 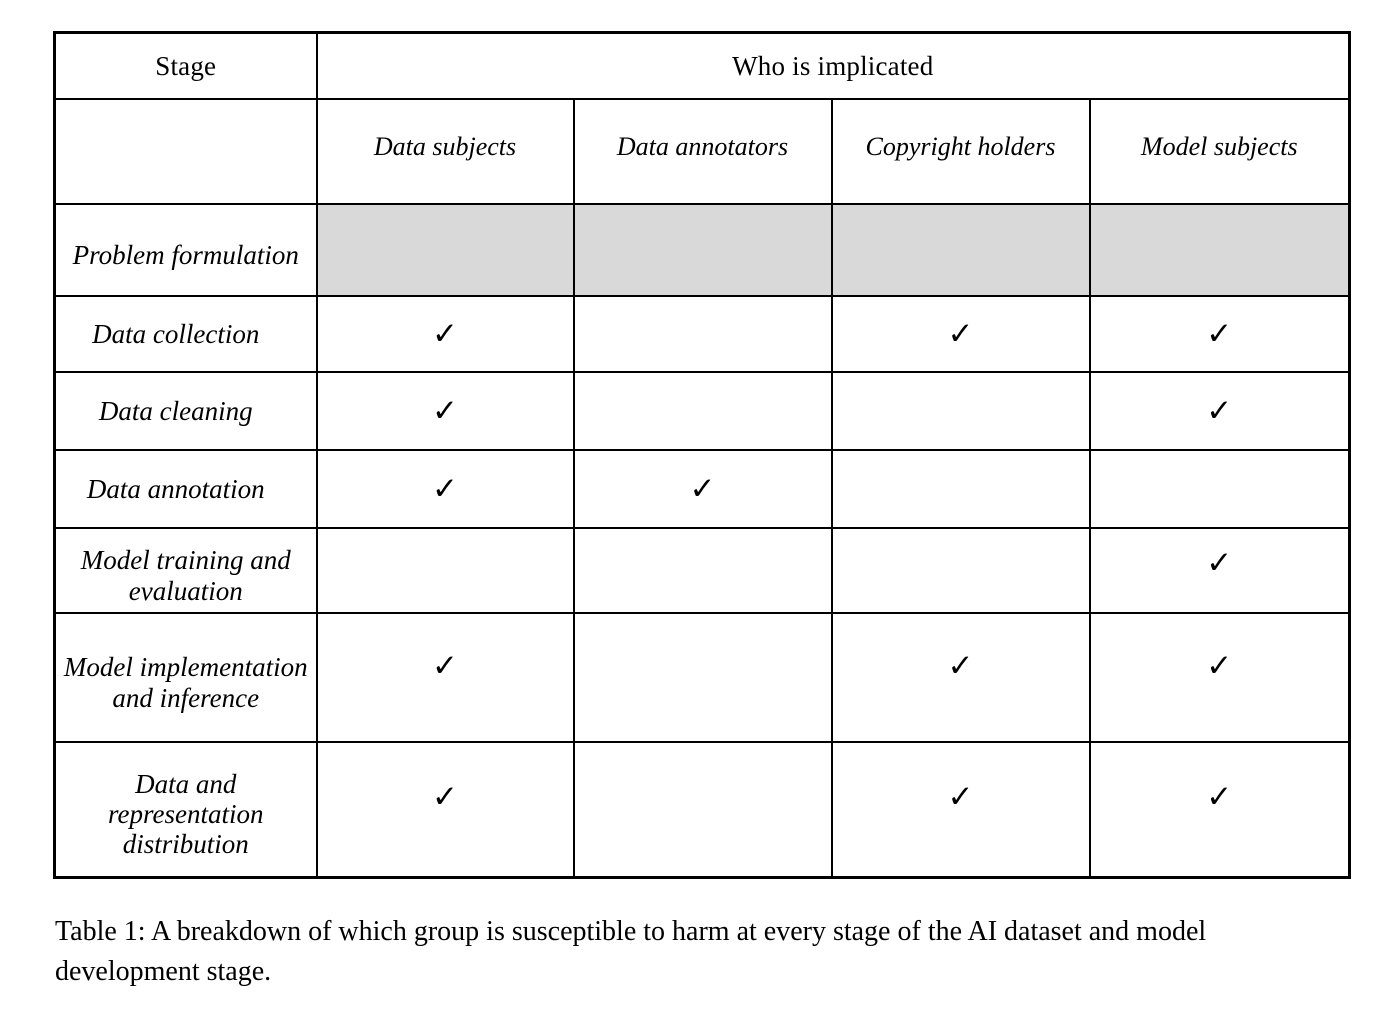 I want to click on header-stage-spacer, so click(x=185, y=151).